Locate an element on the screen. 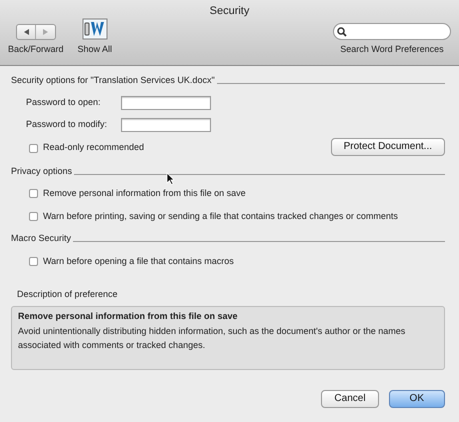  section-heading: Privacy options is located at coordinates (41, 171).